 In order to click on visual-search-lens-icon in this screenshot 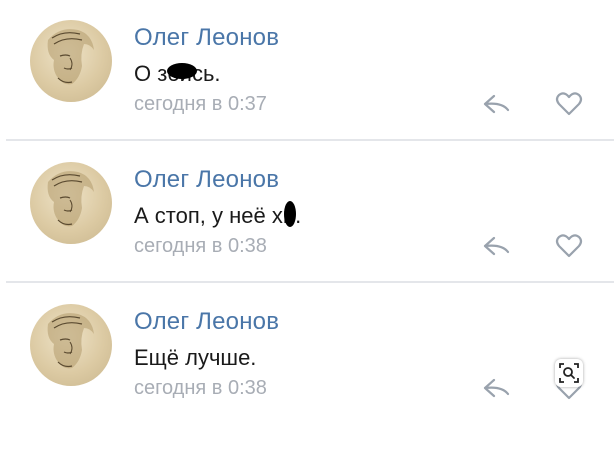, I will do `click(569, 373)`.